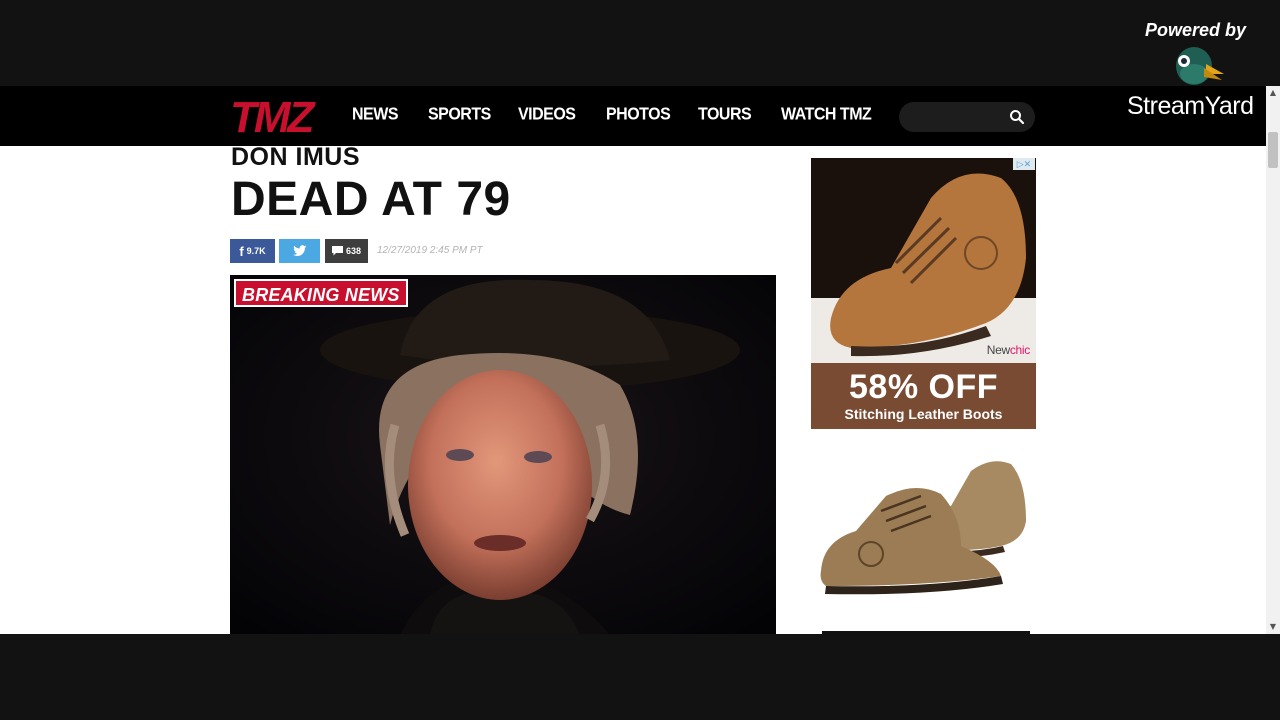 Image resolution: width=1280 pixels, height=720 pixels. Describe the element at coordinates (241, 251) in the screenshot. I see `facebook-icon: f` at that location.